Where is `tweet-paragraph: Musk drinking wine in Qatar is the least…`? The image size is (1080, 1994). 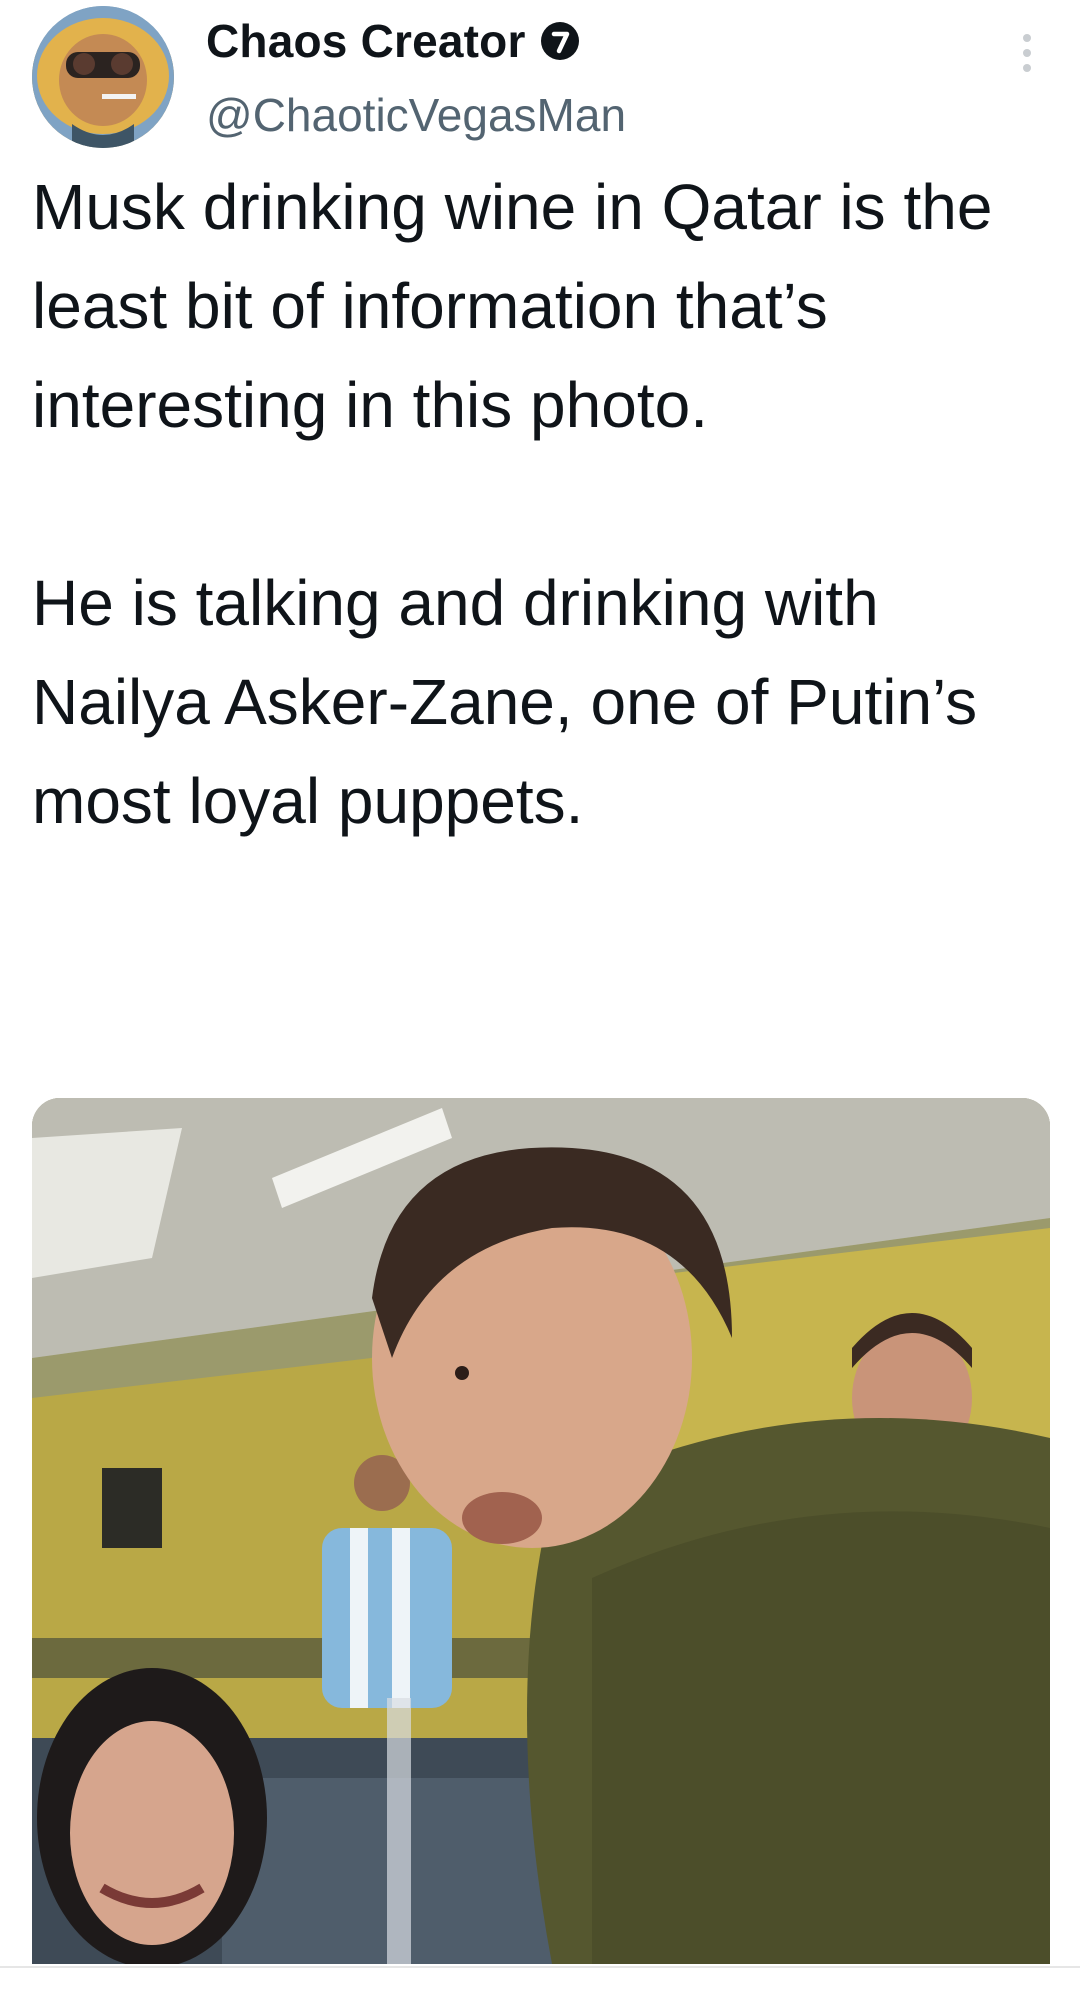 tweet-paragraph: Musk drinking wine in Qatar is the least… is located at coordinates (512, 306).